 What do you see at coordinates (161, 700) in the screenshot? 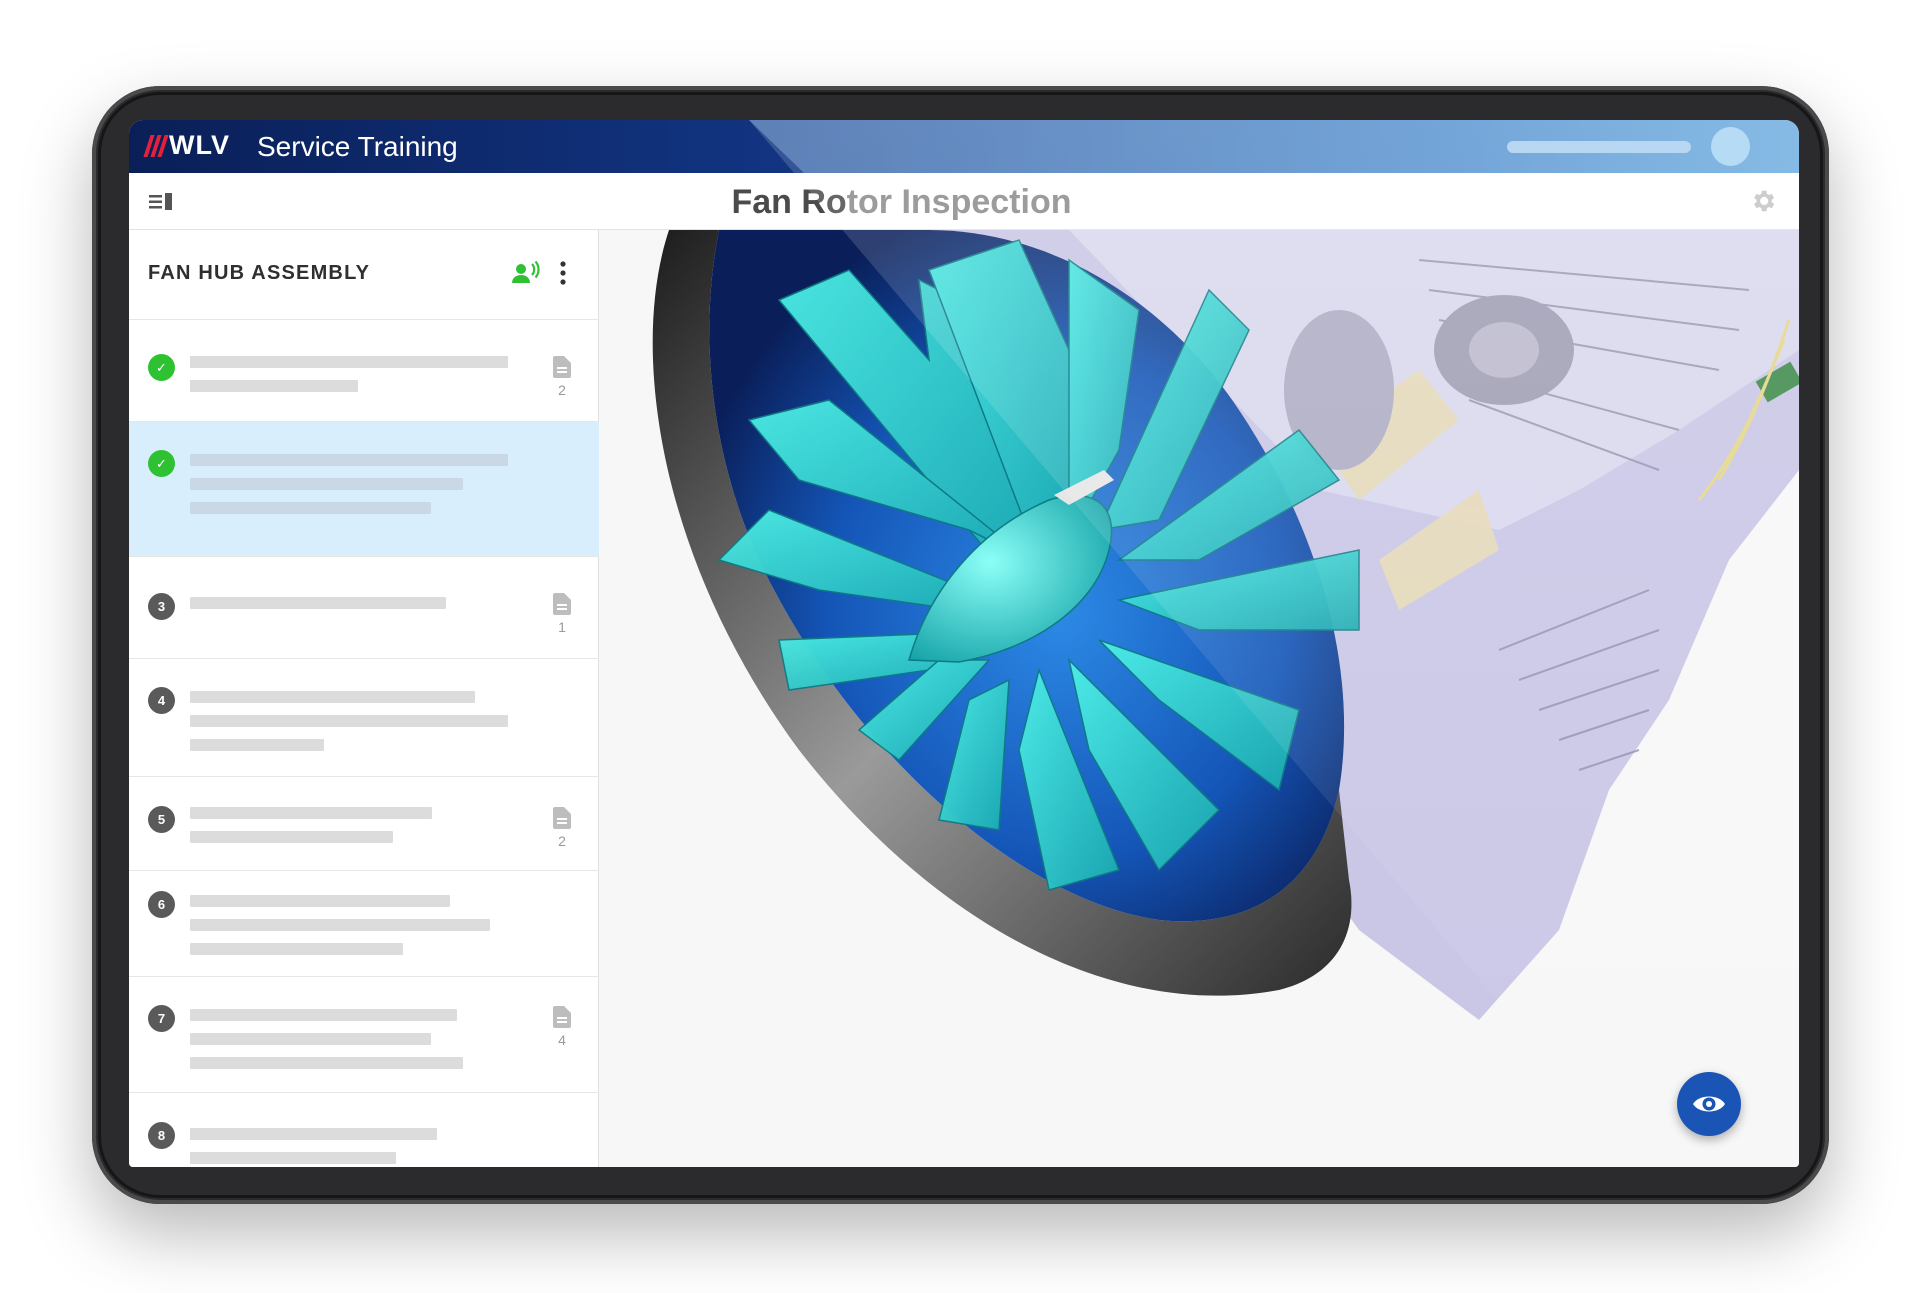
I see `step-number-badge: 4` at bounding box center [161, 700].